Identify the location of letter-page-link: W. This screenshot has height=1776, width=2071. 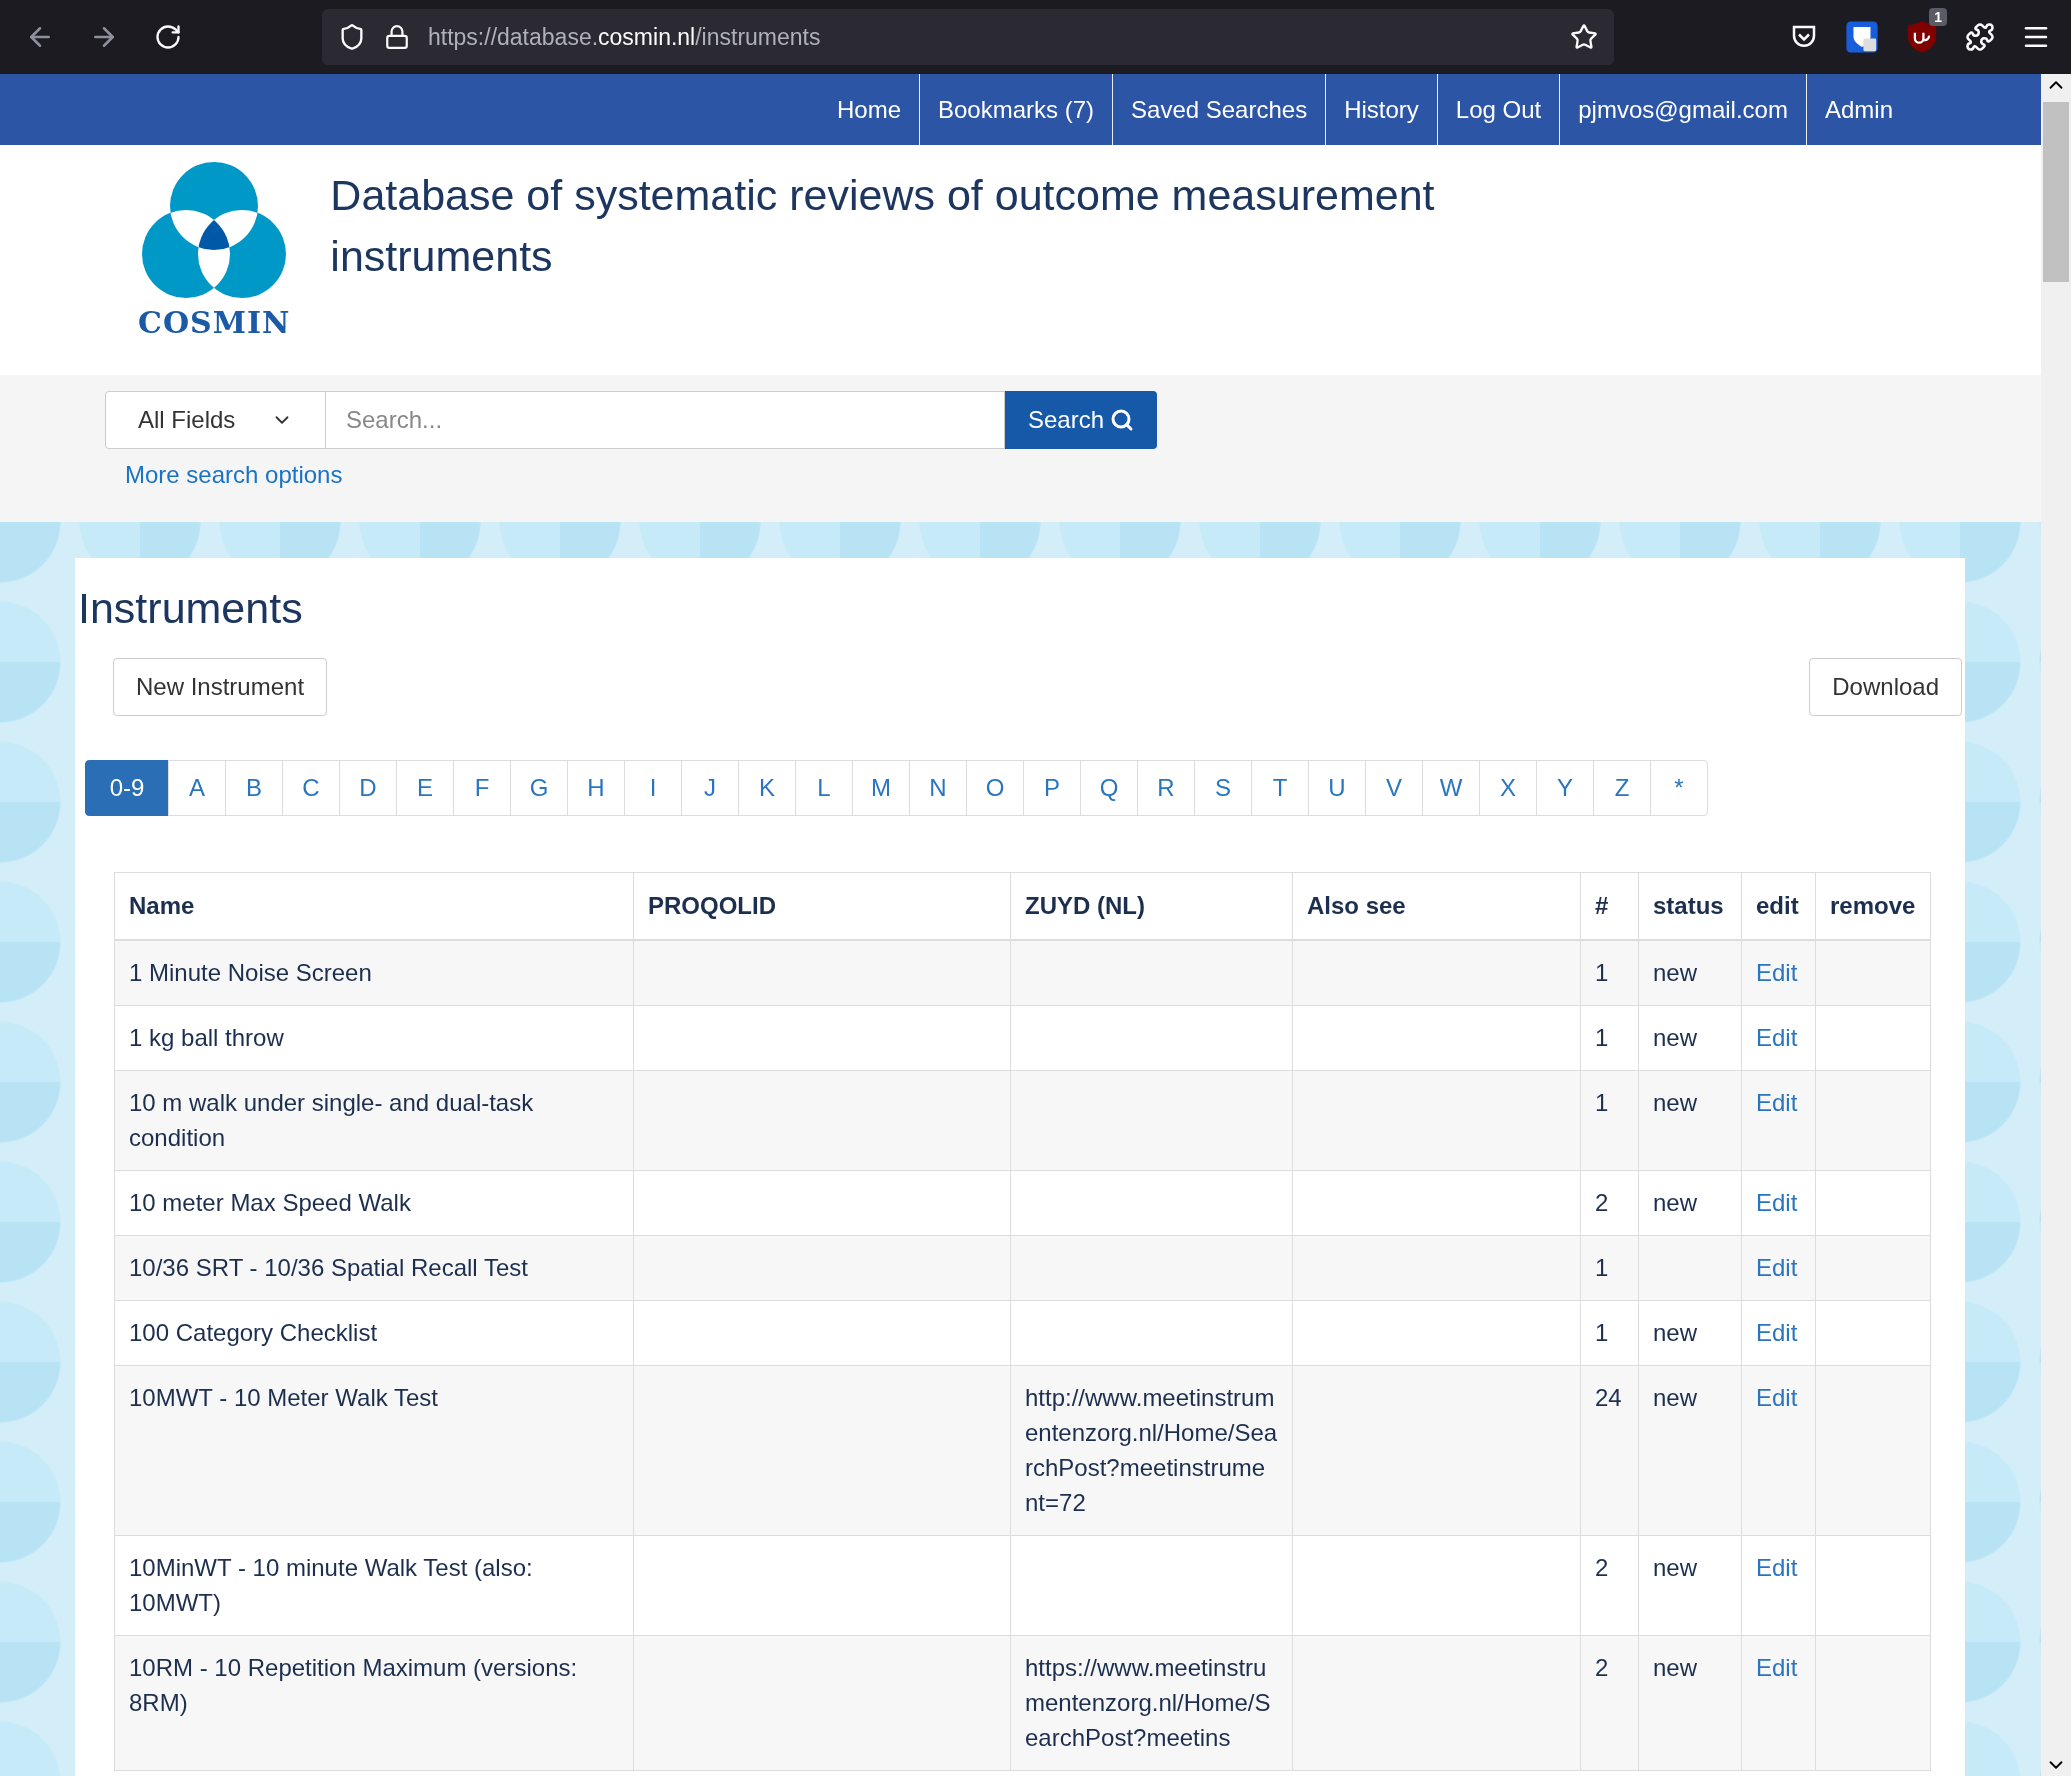
(1451, 788).